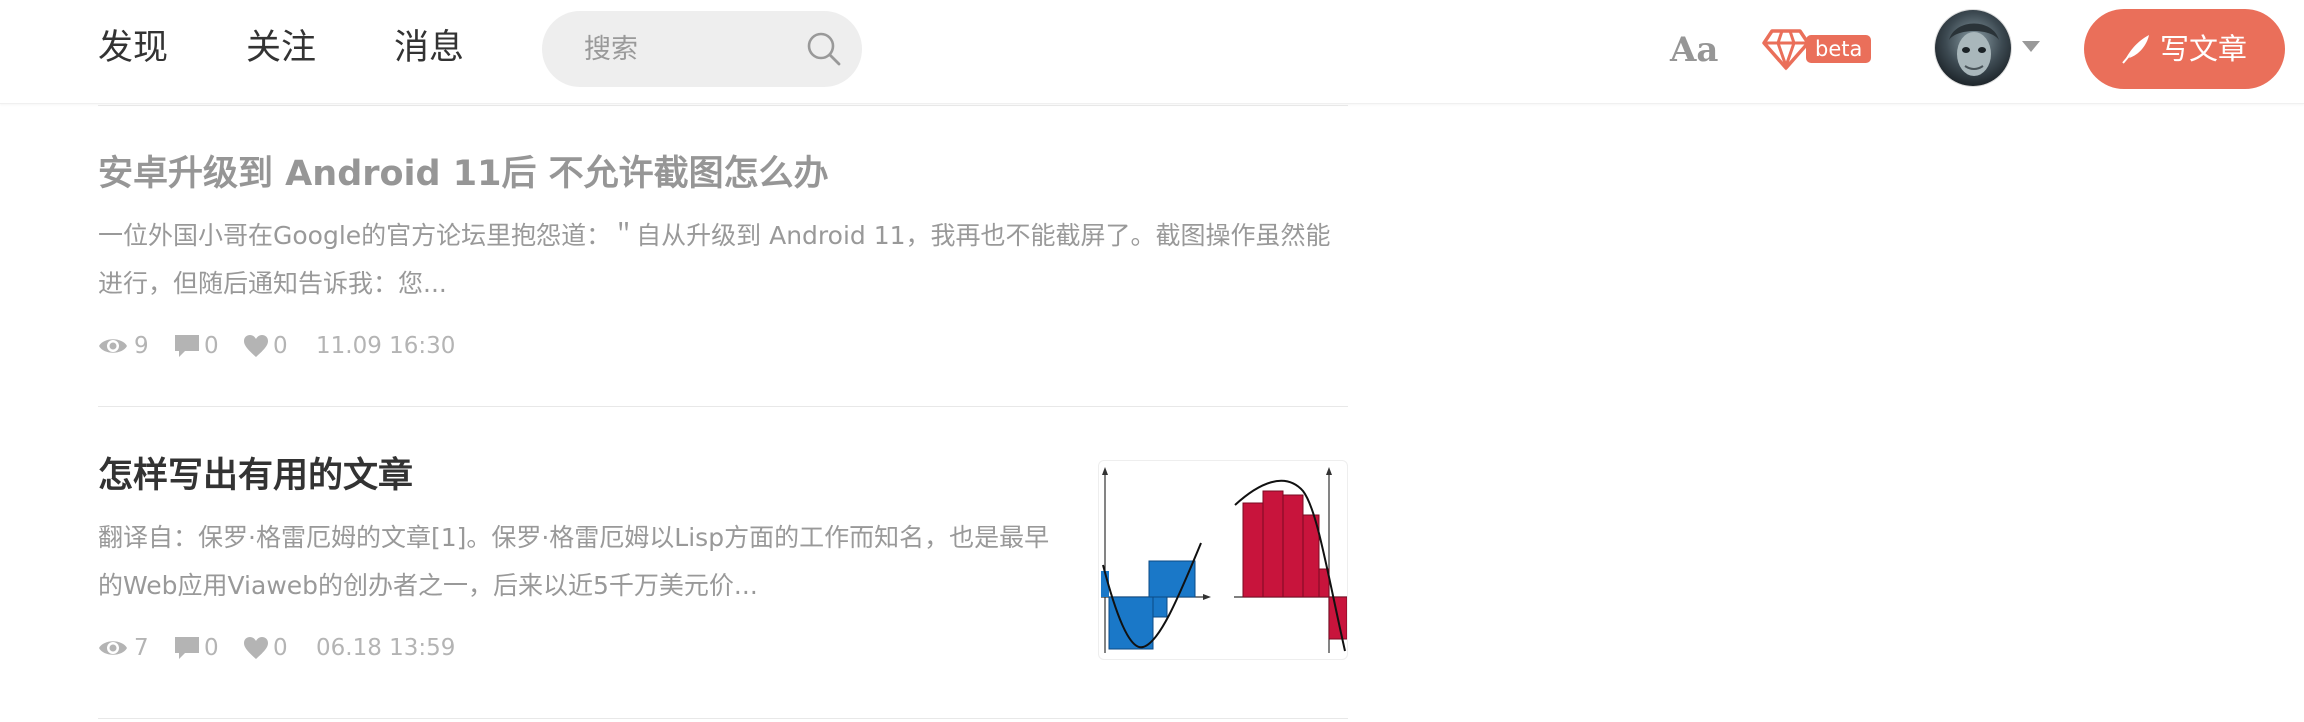  What do you see at coordinates (1839, 49) in the screenshot?
I see `beta-badge: beta` at bounding box center [1839, 49].